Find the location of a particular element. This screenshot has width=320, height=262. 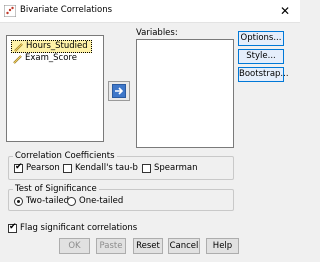

one-tailed-radio is located at coordinates (71, 201).